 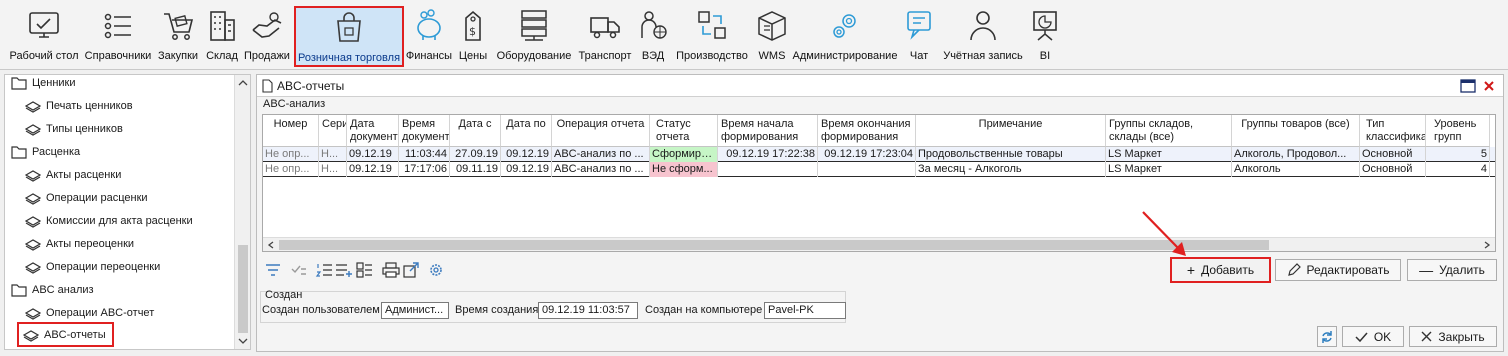 I want to click on column-header: Дата с, so click(x=475, y=131).